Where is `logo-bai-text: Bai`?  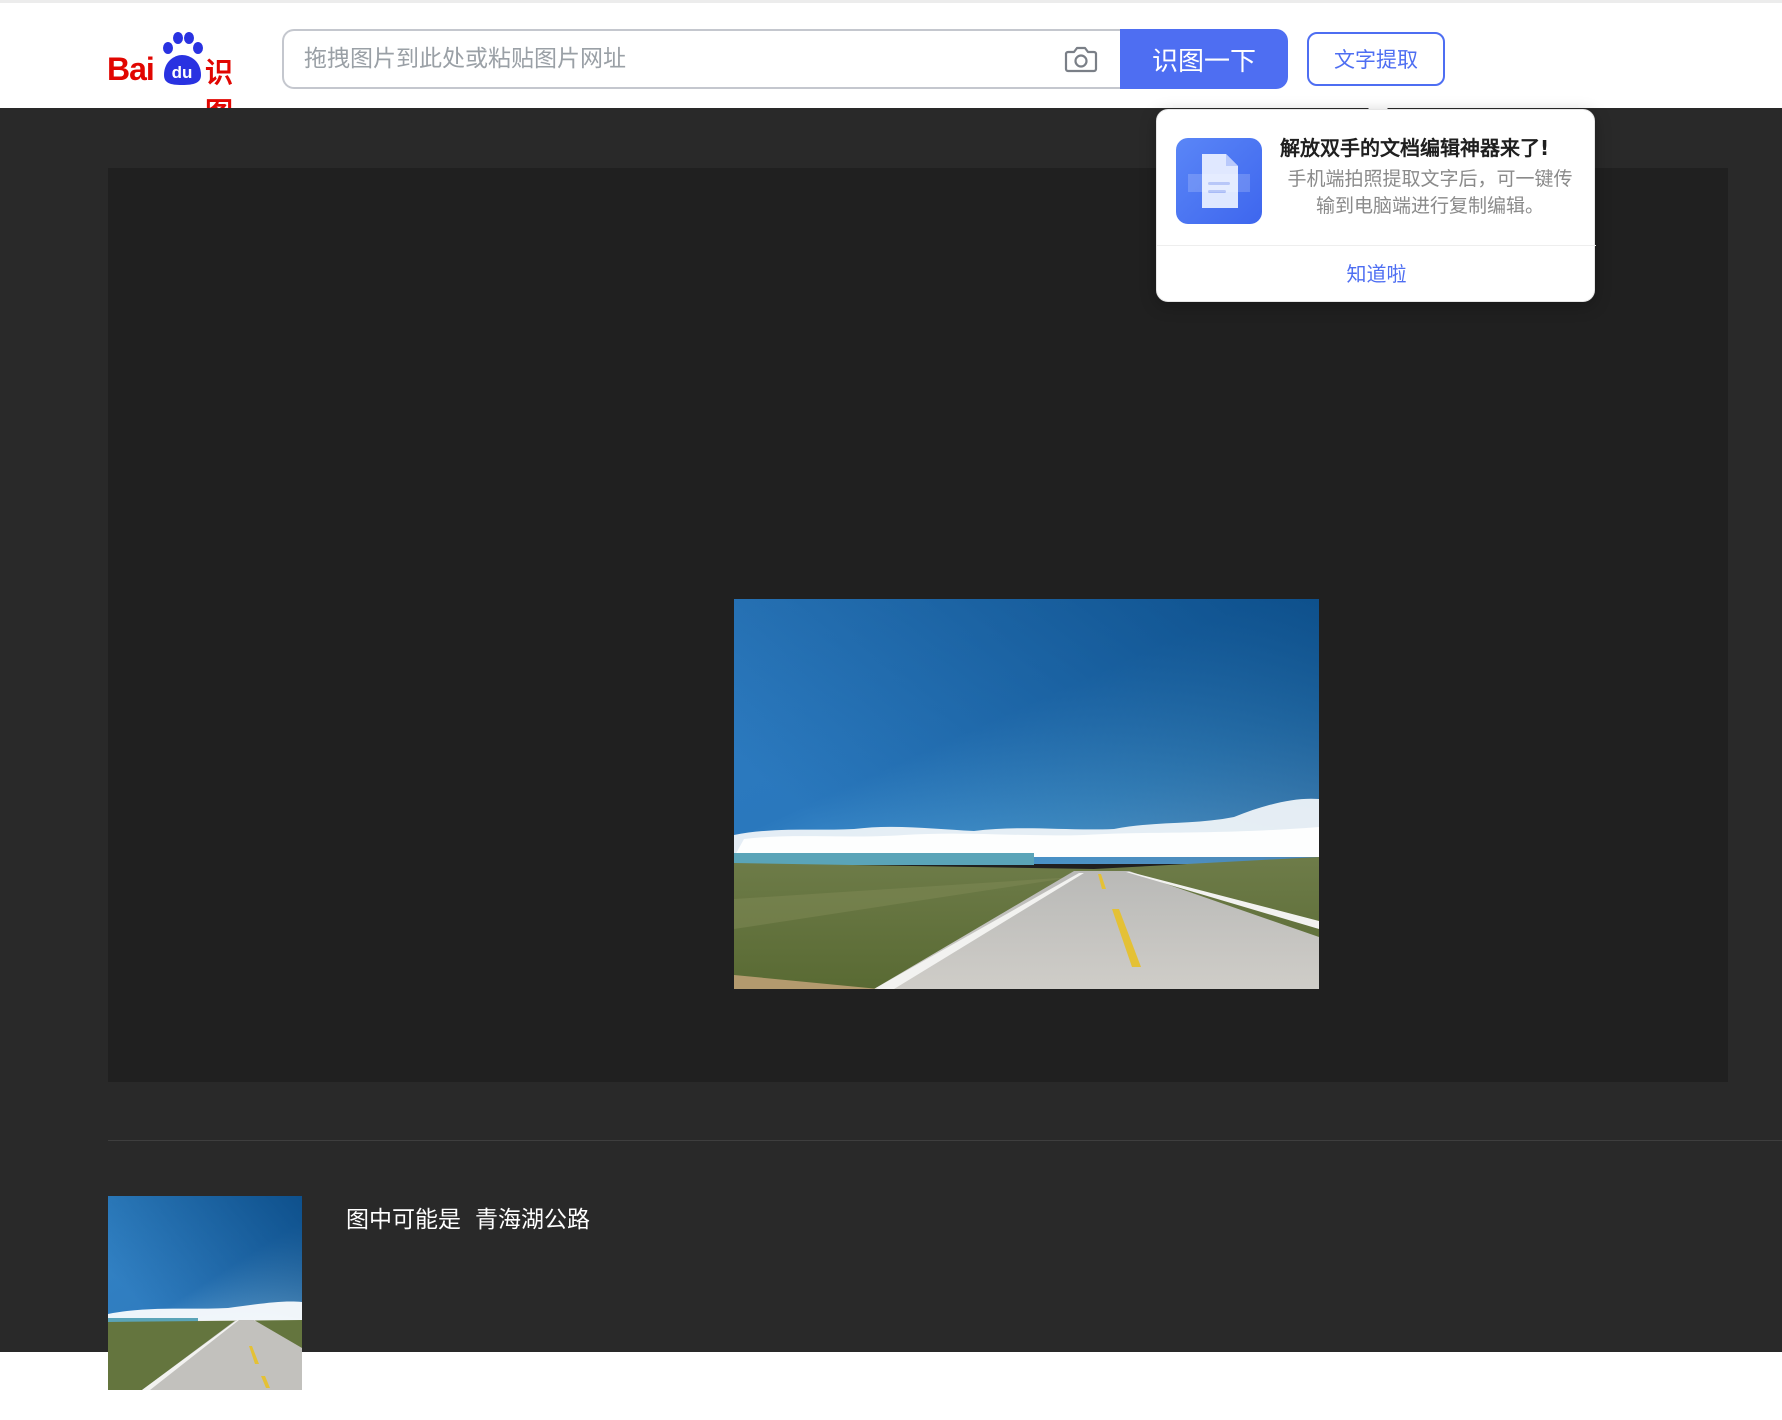
logo-bai-text: Bai is located at coordinates (131, 69).